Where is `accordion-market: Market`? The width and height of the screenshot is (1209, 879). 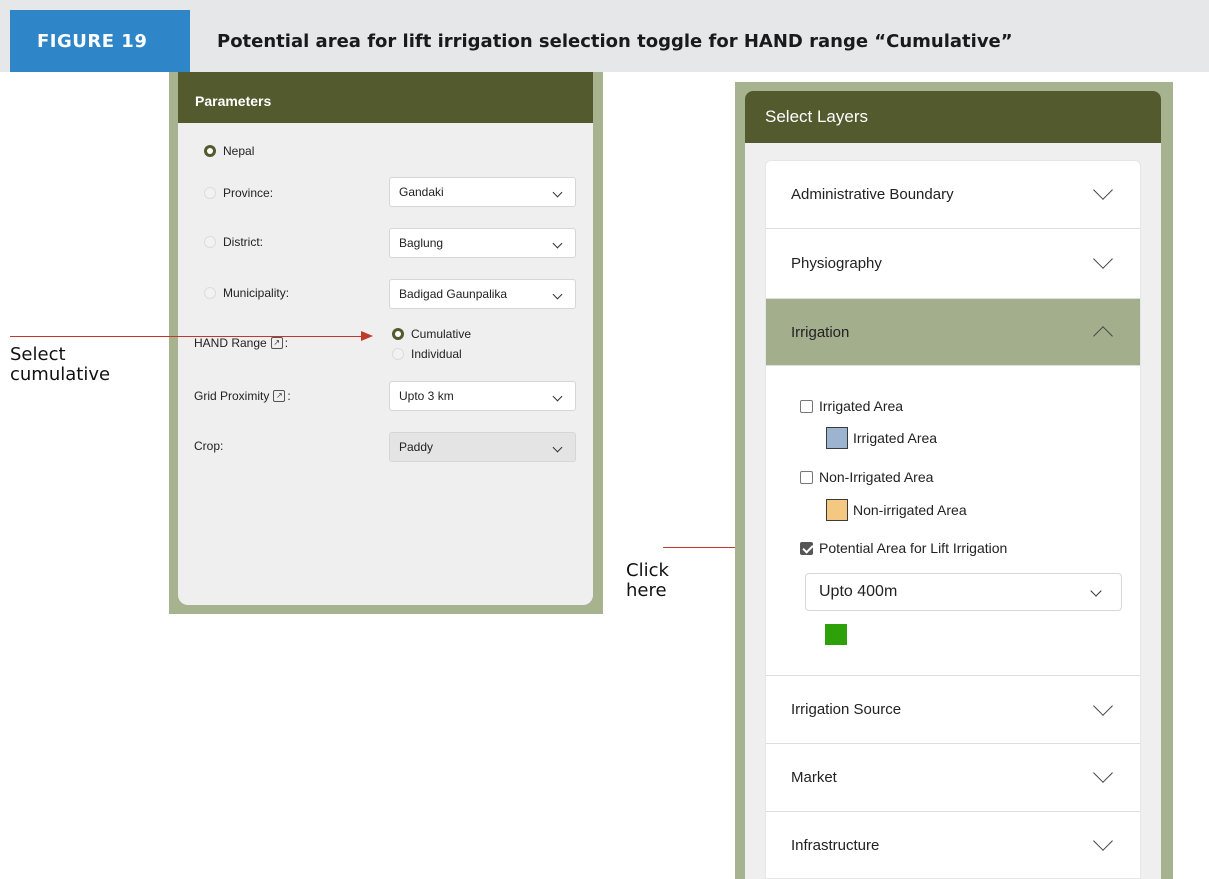 accordion-market: Market is located at coordinates (953, 778).